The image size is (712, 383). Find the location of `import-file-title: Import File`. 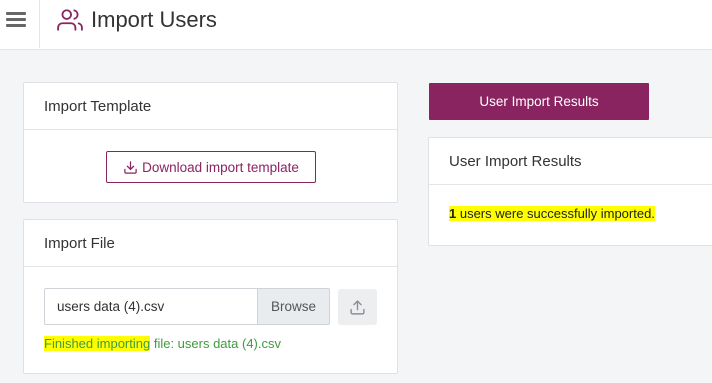

import-file-title: Import File is located at coordinates (210, 243).